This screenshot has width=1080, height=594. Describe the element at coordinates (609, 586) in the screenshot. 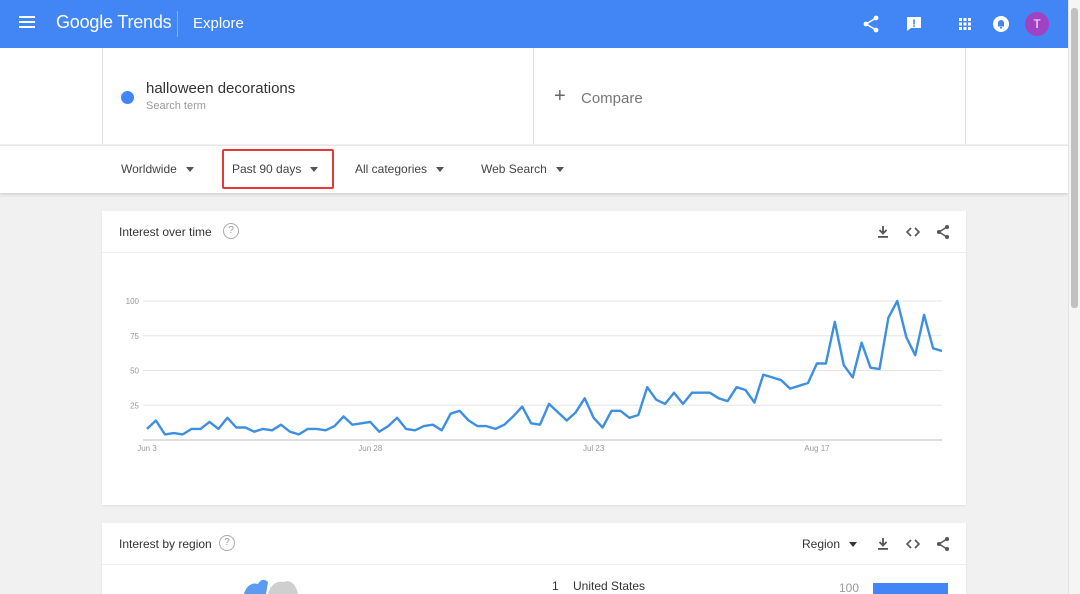

I see `region-country: United States` at that location.